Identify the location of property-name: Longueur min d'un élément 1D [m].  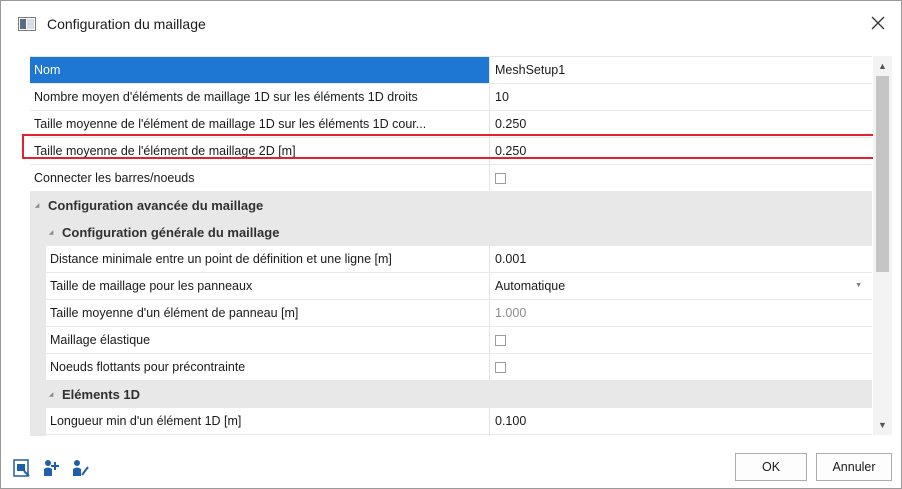
(260, 421).